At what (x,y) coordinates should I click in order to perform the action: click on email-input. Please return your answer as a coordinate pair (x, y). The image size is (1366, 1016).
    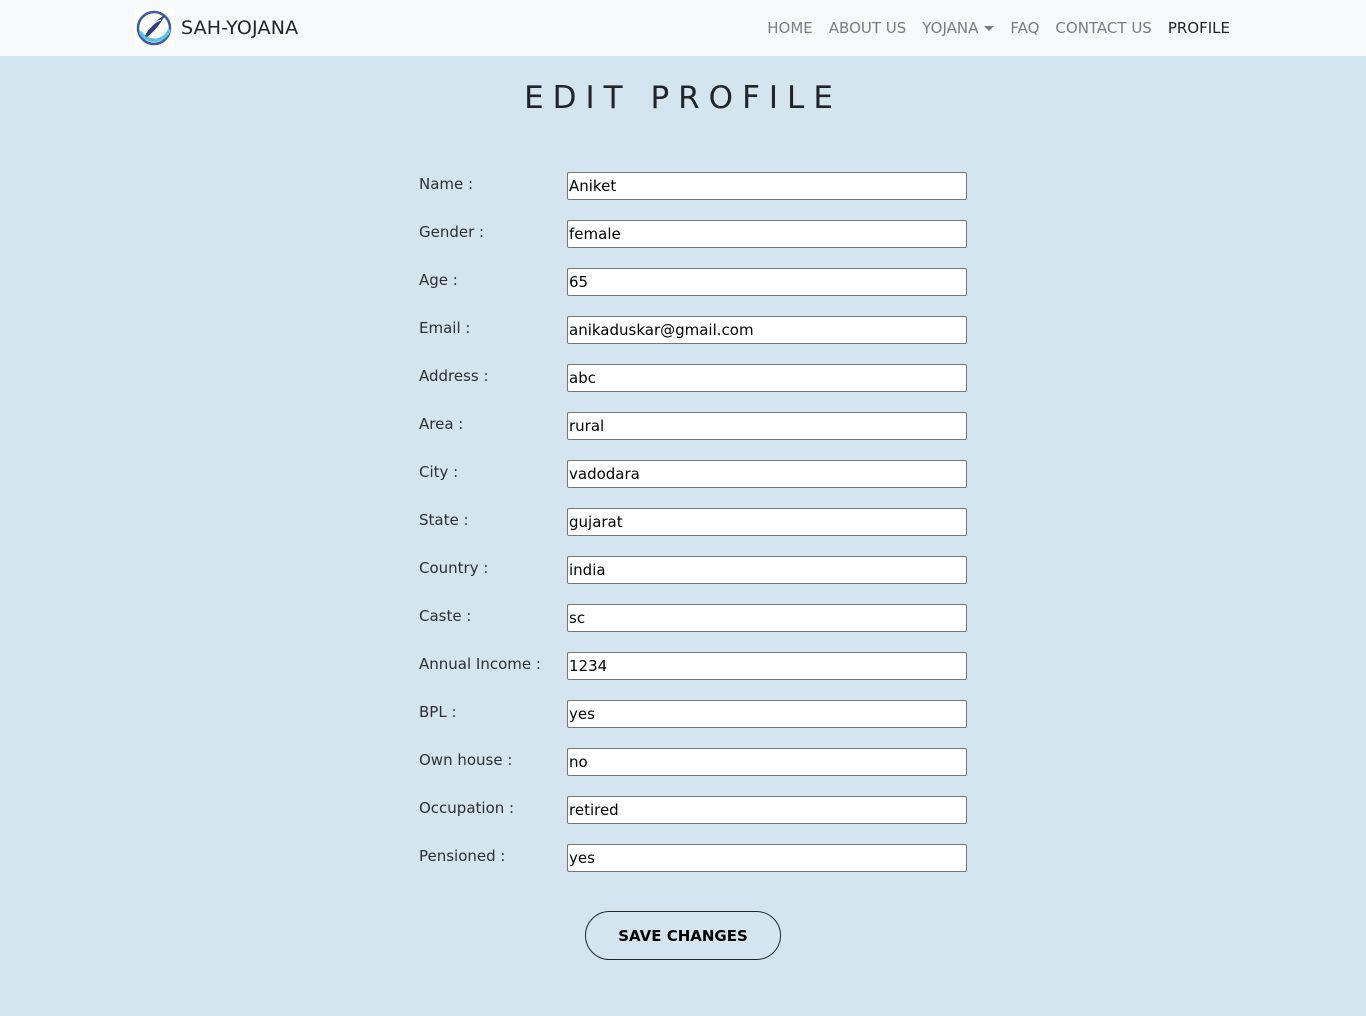
    Looking at the image, I should click on (767, 330).